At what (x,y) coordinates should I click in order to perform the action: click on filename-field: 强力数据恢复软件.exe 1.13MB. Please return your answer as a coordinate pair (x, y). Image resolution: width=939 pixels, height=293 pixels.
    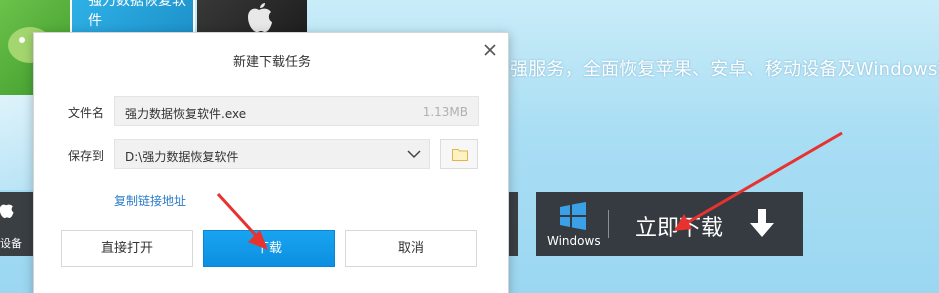
    Looking at the image, I should click on (296, 111).